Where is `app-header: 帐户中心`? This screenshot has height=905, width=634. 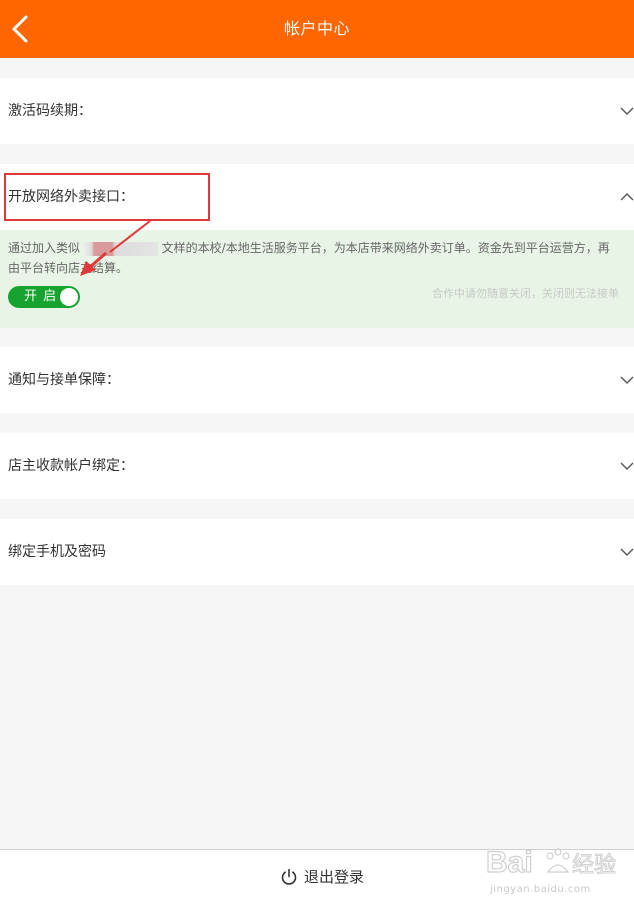 app-header: 帐户中心 is located at coordinates (317, 29).